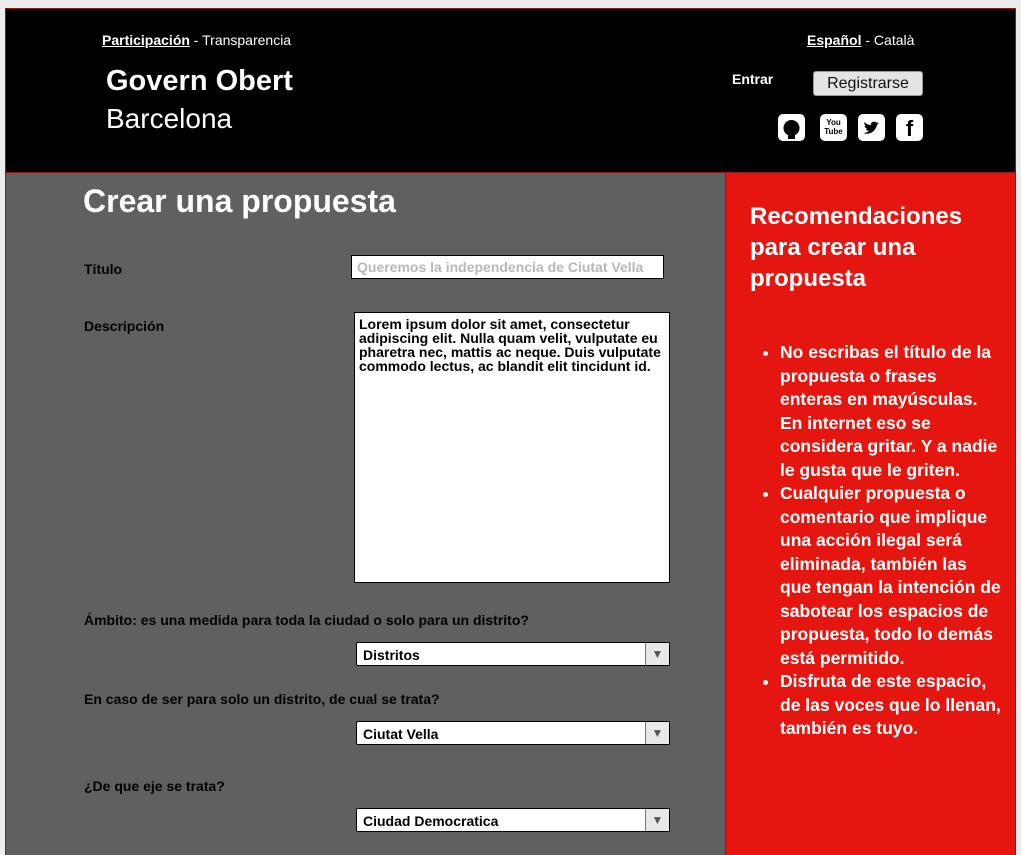 This screenshot has width=1021, height=855. Describe the element at coordinates (513, 654) in the screenshot. I see `ambito-select: Distritos ▼` at that location.